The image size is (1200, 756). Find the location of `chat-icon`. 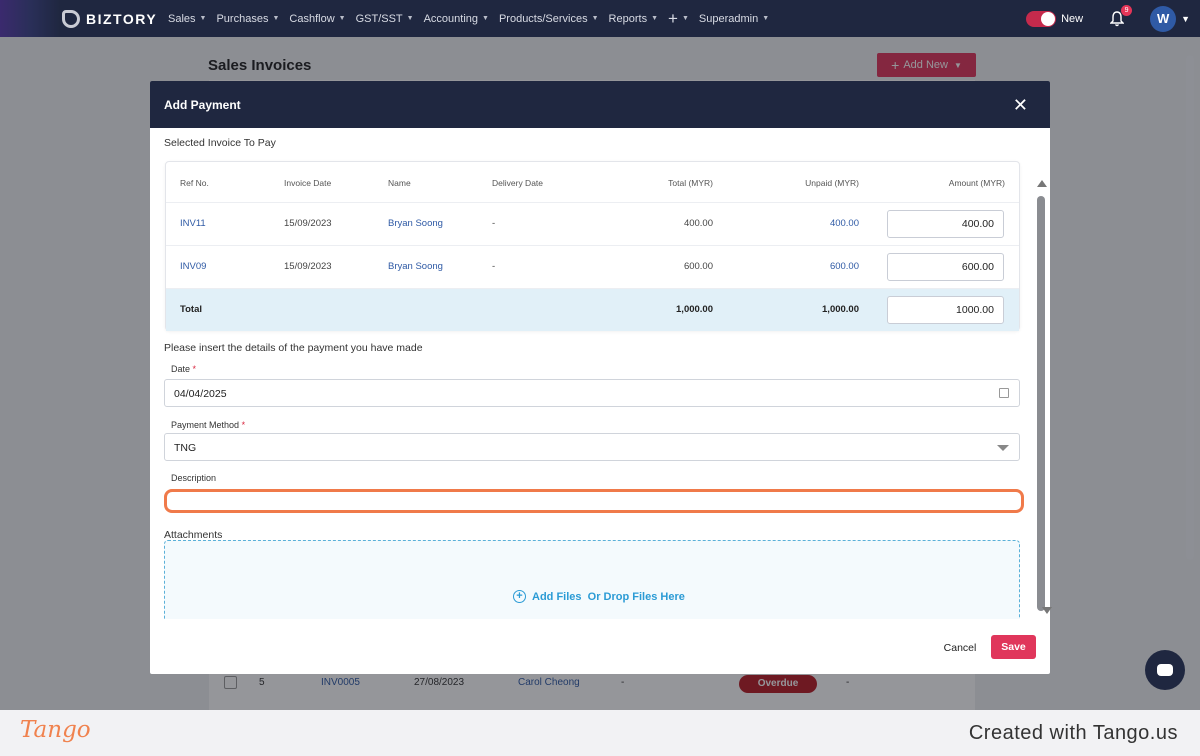

chat-icon is located at coordinates (1165, 670).